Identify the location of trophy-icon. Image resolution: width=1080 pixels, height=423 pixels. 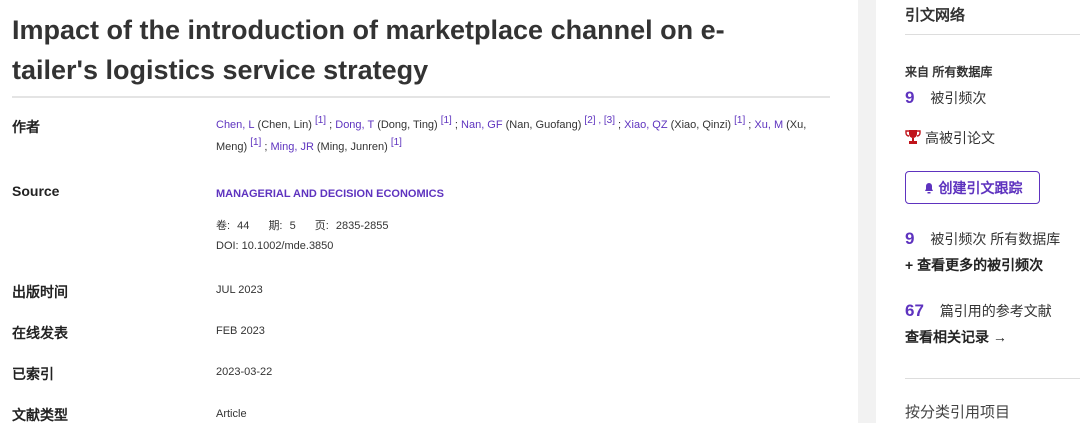
(913, 137).